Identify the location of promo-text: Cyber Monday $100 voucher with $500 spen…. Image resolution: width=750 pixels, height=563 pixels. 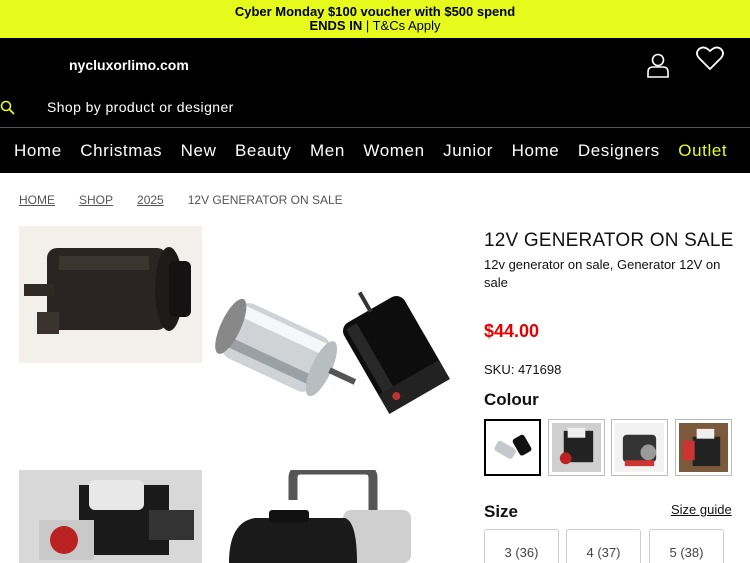
(375, 11).